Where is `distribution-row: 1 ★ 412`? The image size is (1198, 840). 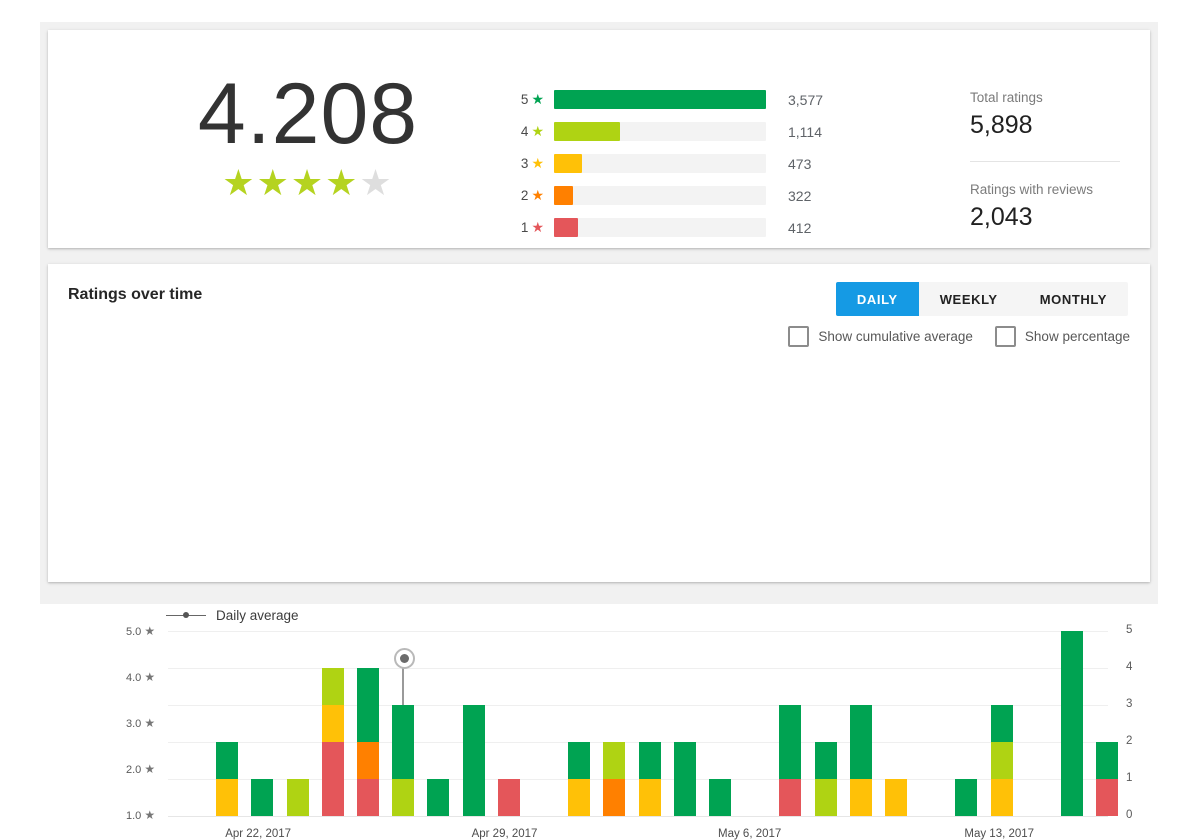
distribution-row: 1 ★ 412 is located at coordinates (680, 227).